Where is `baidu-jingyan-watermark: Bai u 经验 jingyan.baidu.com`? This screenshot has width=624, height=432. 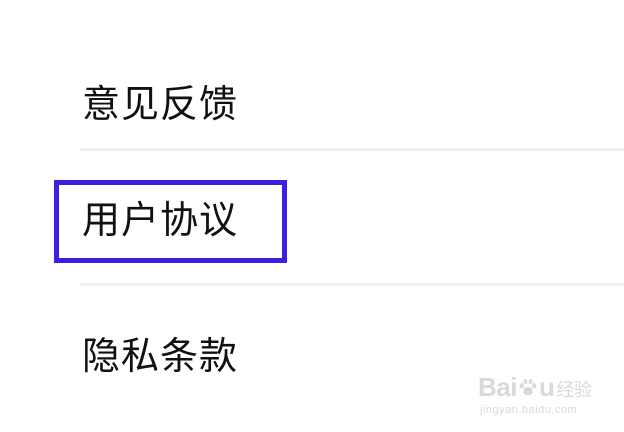
baidu-jingyan-watermark: Bai u 经验 jingyan.baidu.com is located at coordinates (548, 398).